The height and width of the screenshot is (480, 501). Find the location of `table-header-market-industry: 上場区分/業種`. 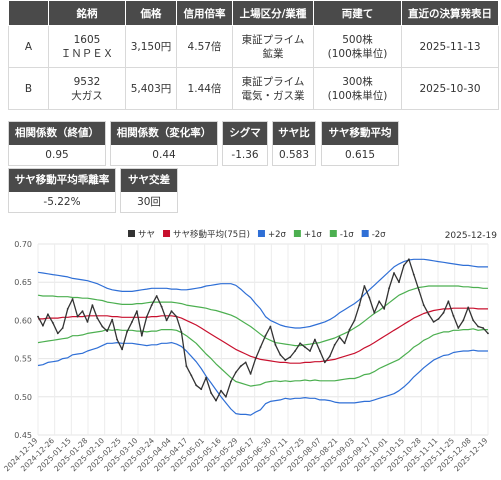

table-header-market-industry: 上場区分/業種 is located at coordinates (273, 13).